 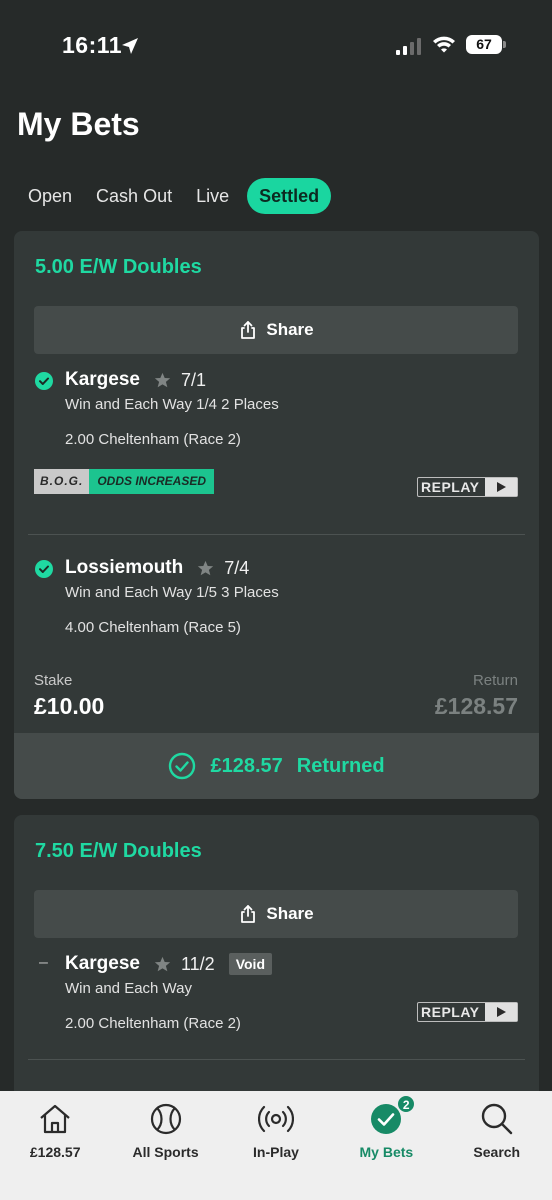 What do you see at coordinates (134, 196) in the screenshot?
I see `tab-cash-out: Cash Out` at bounding box center [134, 196].